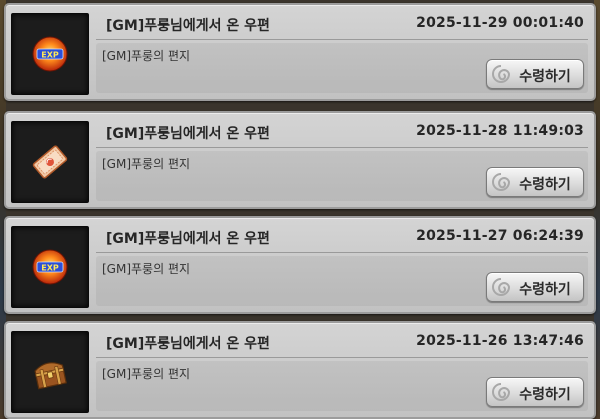 The image size is (600, 419). I want to click on mail-header: [GM]푸룽님에게서 온 우편 2025-11-28 11:49:03, so click(342, 133).